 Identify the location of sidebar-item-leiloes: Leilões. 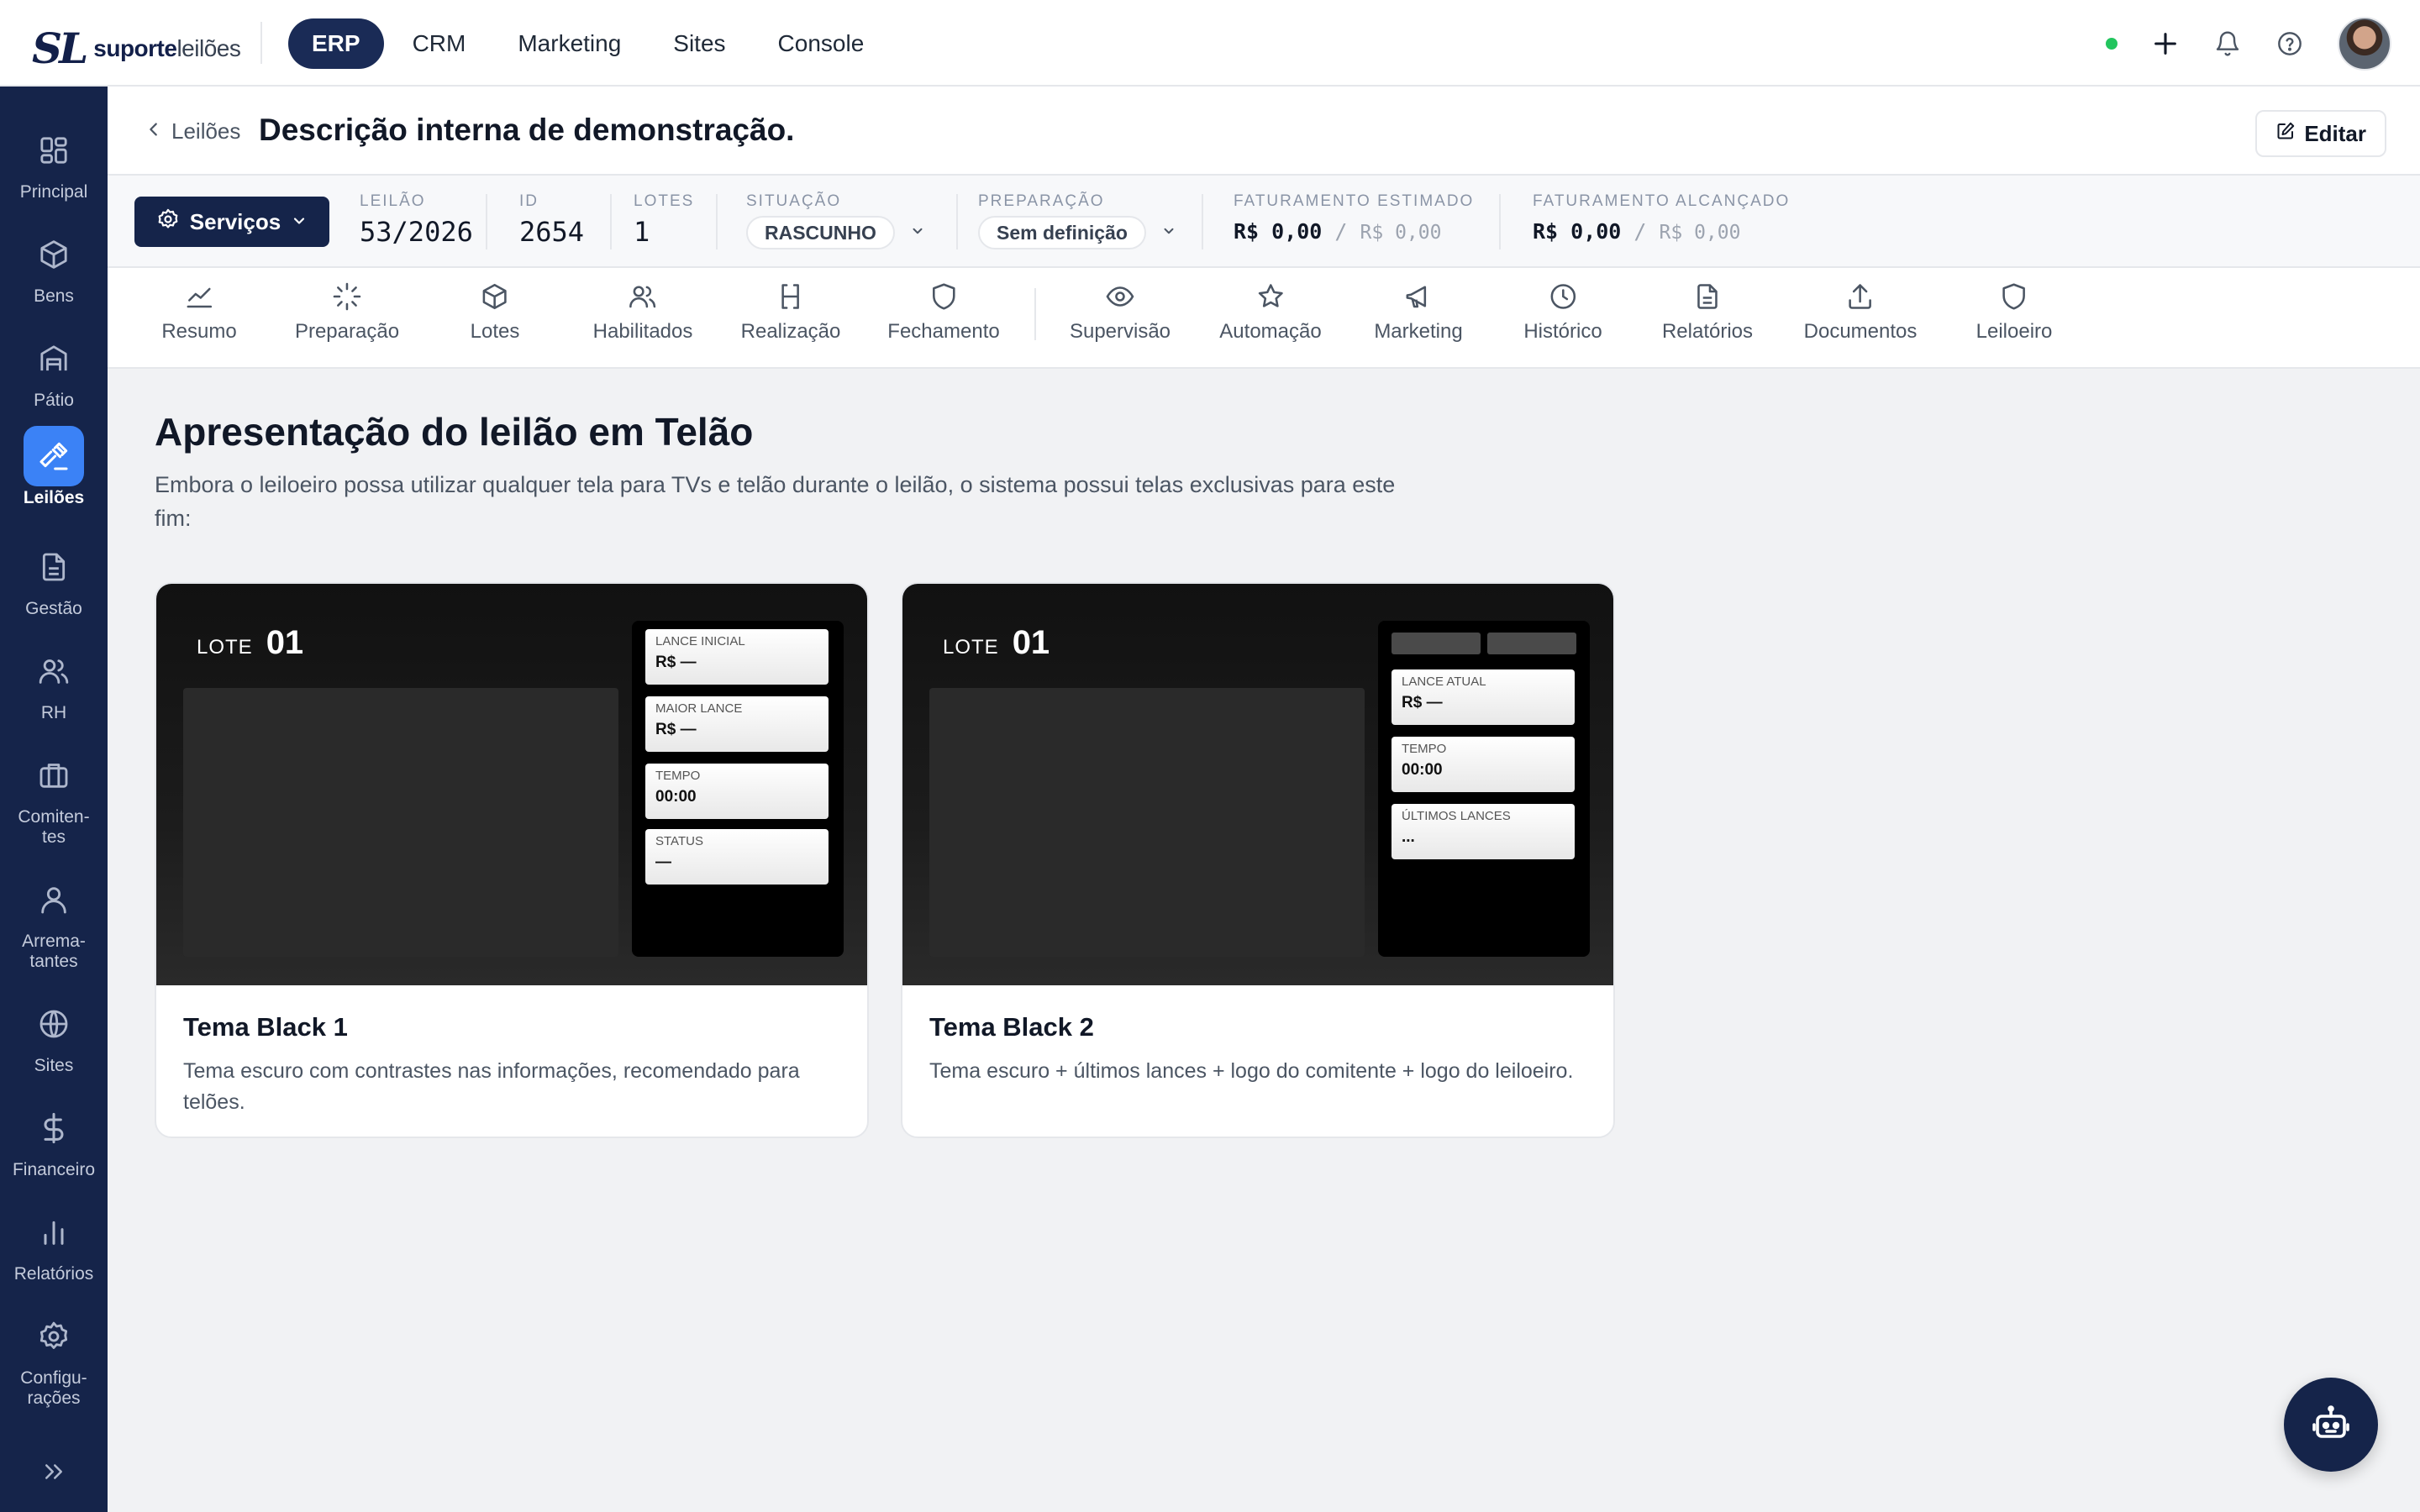
(54, 467).